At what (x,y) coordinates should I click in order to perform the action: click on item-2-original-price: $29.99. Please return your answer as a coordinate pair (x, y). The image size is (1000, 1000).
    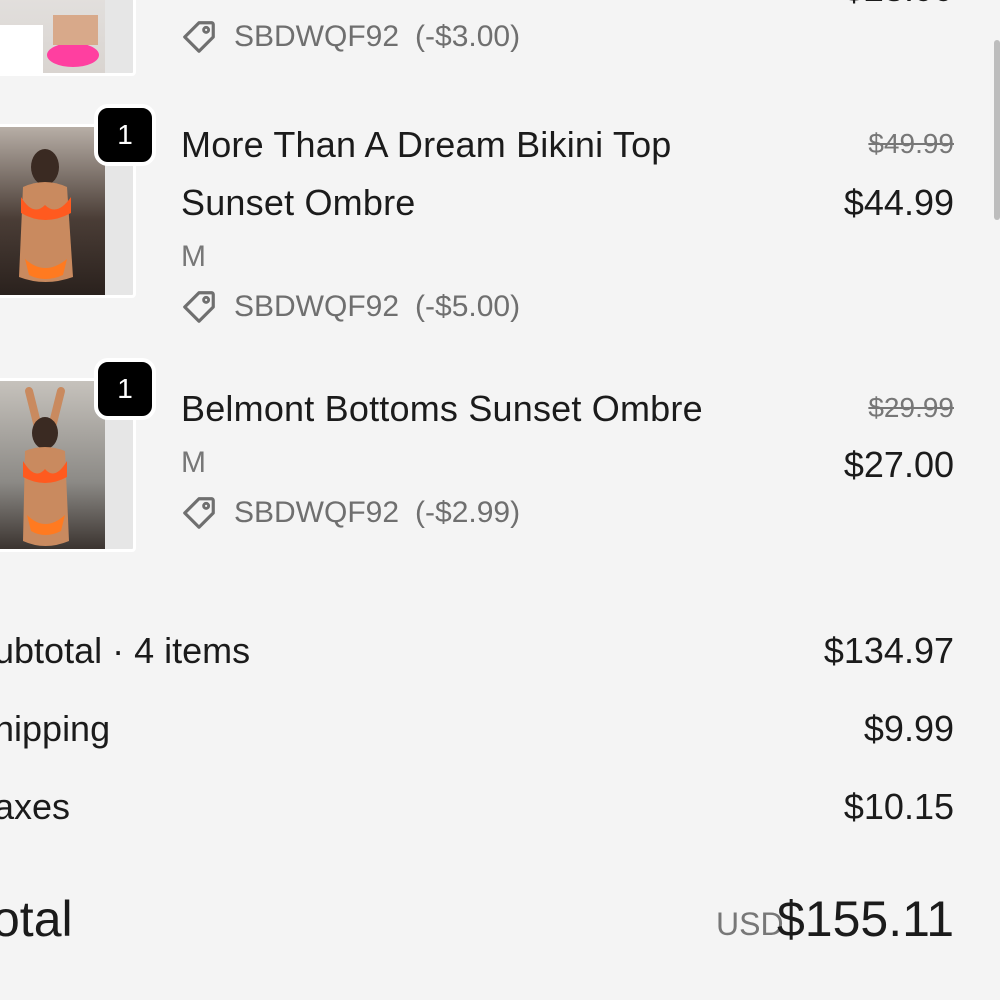
    Looking at the image, I should click on (911, 407).